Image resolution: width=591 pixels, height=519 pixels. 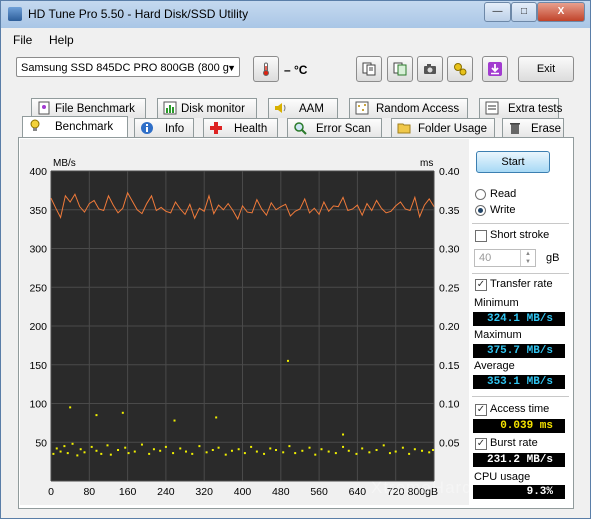 I want to click on menu-file: File, so click(x=22, y=40).